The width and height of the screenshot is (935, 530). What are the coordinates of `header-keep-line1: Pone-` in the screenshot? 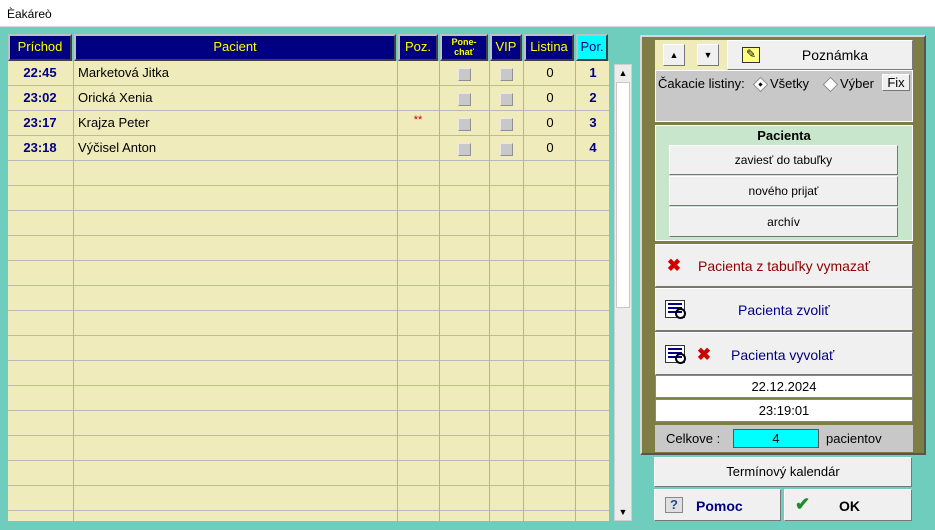 It's located at (464, 42).